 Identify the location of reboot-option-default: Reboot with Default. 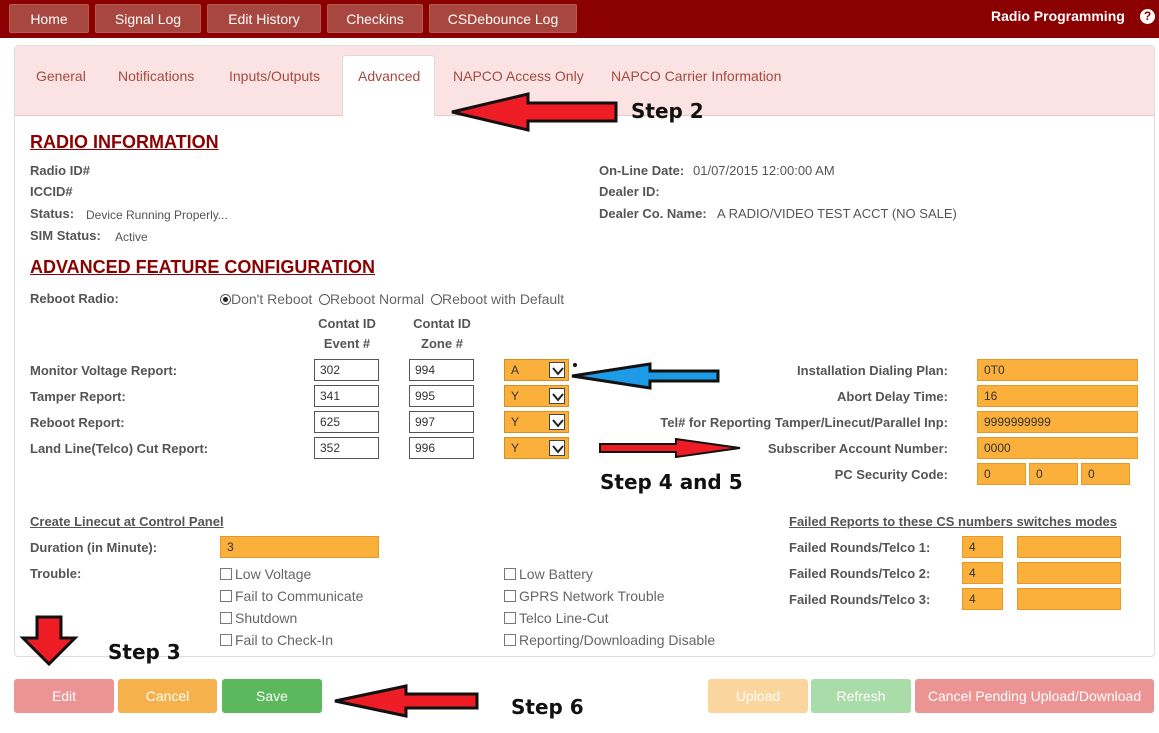
(497, 299).